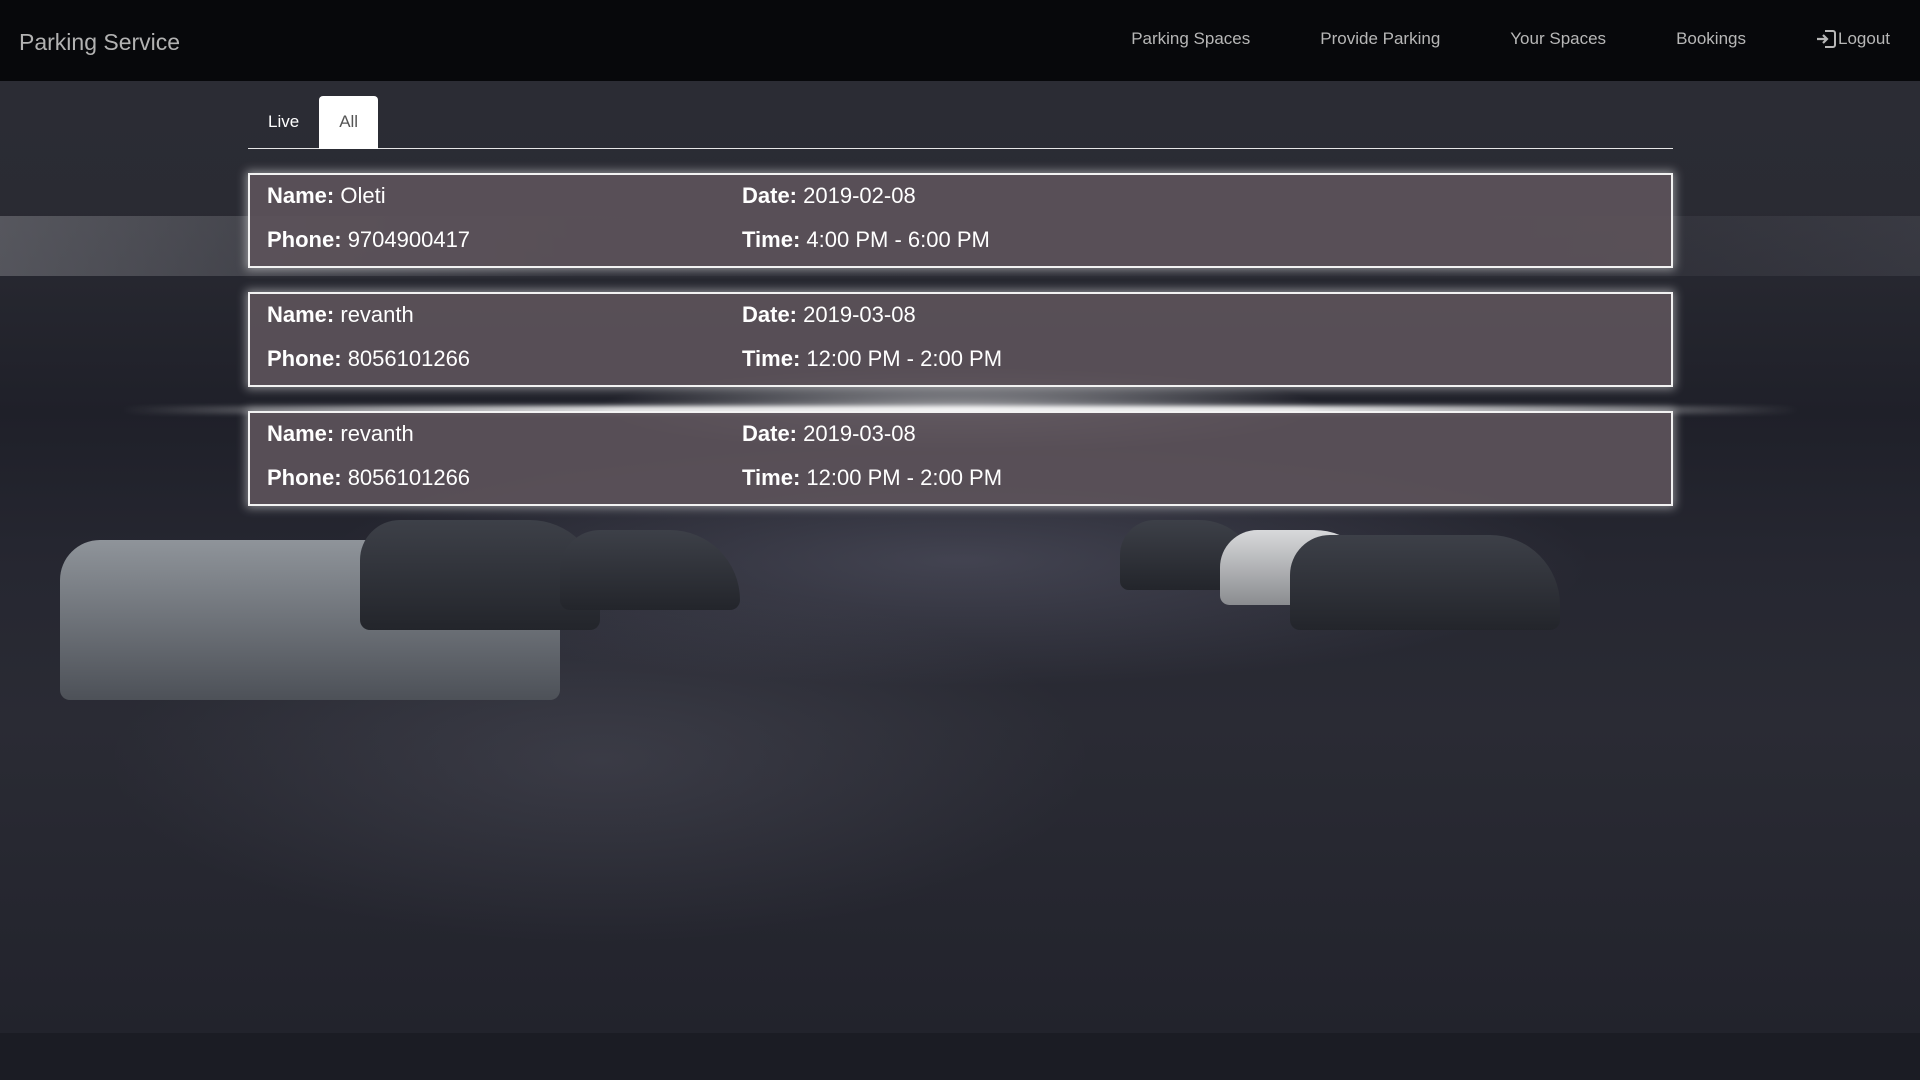 This screenshot has width=1920, height=1080. I want to click on page-footer-band, so click(960, 1056).